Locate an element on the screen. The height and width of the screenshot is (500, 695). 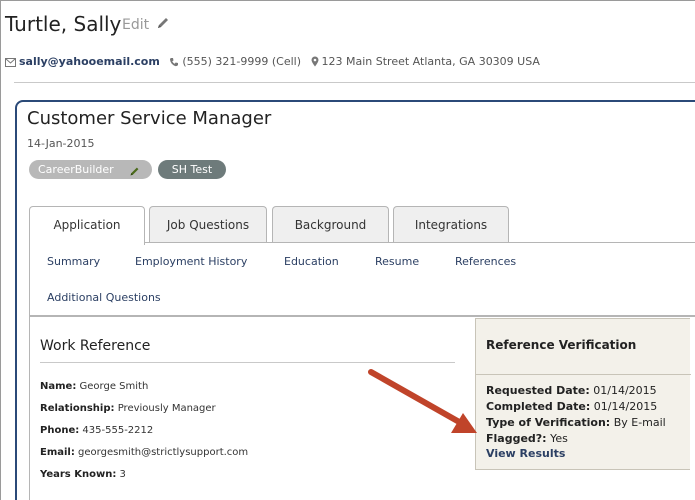
verification-divider is located at coordinates (583, 374).